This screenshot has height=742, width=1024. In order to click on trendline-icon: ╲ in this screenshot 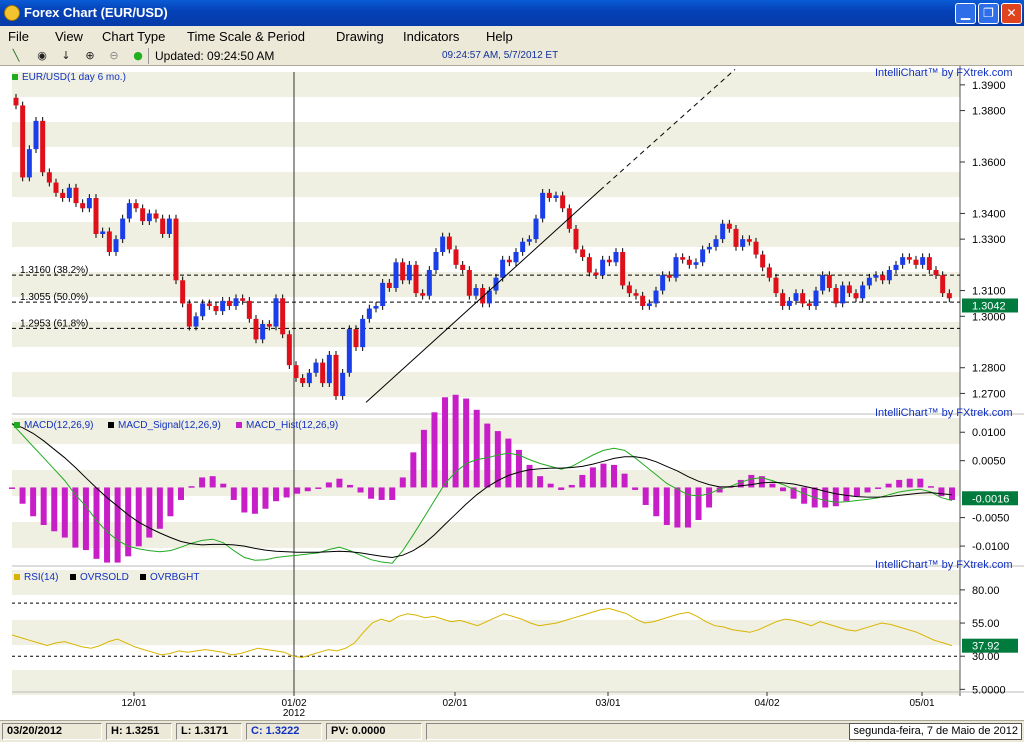, I will do `click(16, 56)`.